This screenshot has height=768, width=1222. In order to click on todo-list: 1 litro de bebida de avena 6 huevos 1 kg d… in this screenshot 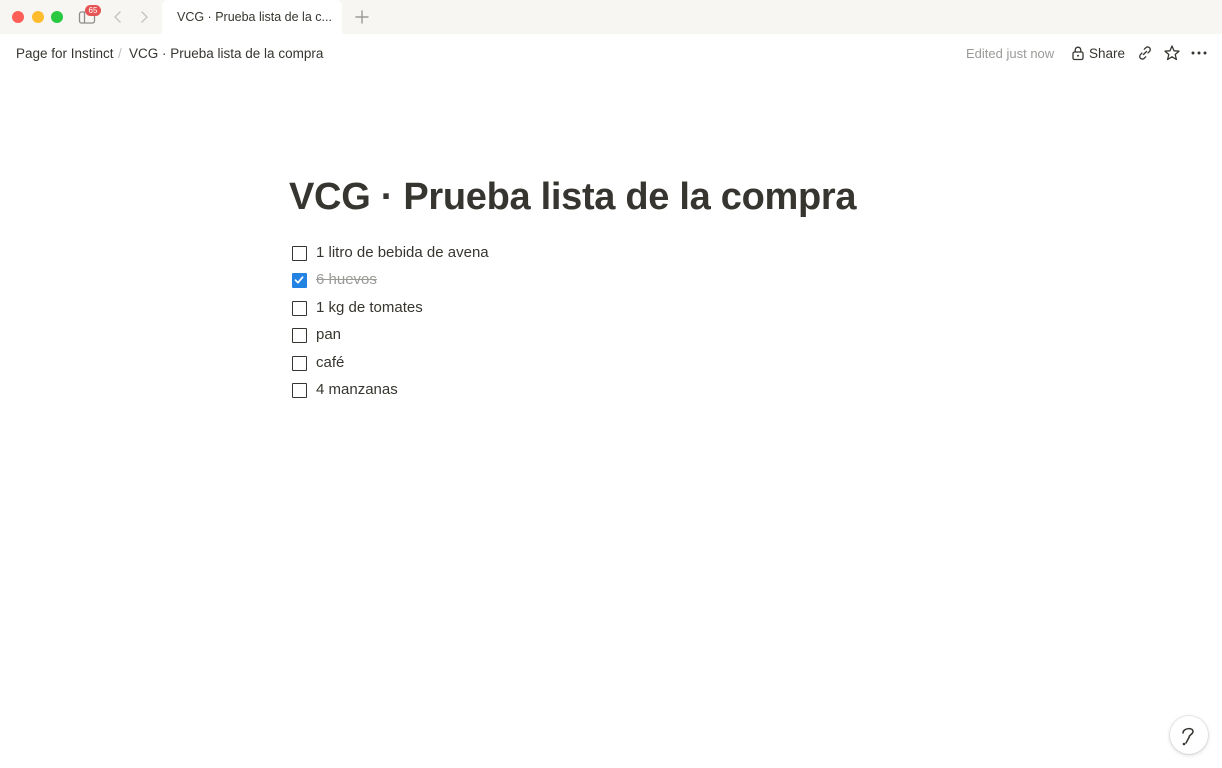, I will do `click(592, 323)`.